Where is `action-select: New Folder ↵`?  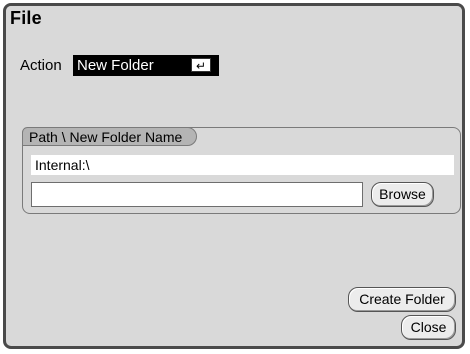 action-select: New Folder ↵ is located at coordinates (146, 65).